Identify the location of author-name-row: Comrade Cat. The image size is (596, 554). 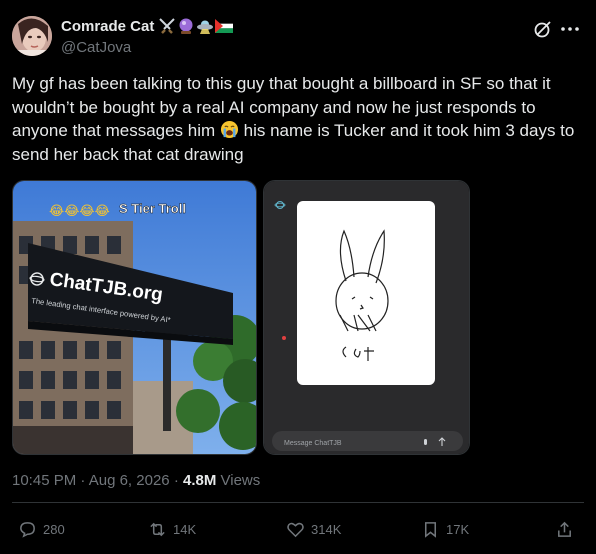
(147, 26).